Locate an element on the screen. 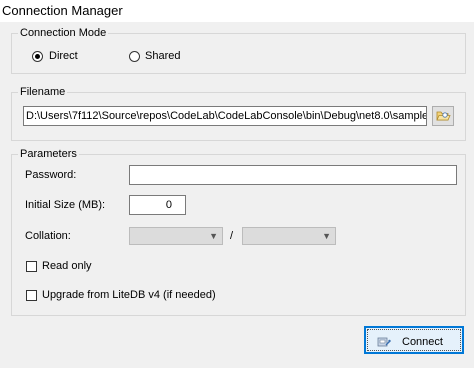  shared-radio-label: Shared is located at coordinates (162, 56).